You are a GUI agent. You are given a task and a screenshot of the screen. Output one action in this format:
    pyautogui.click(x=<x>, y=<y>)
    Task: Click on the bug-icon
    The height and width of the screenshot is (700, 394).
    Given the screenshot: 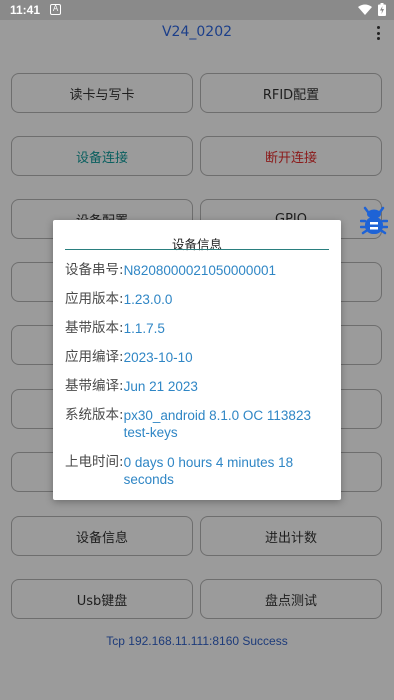 What is the action you would take?
    pyautogui.click(x=374, y=222)
    